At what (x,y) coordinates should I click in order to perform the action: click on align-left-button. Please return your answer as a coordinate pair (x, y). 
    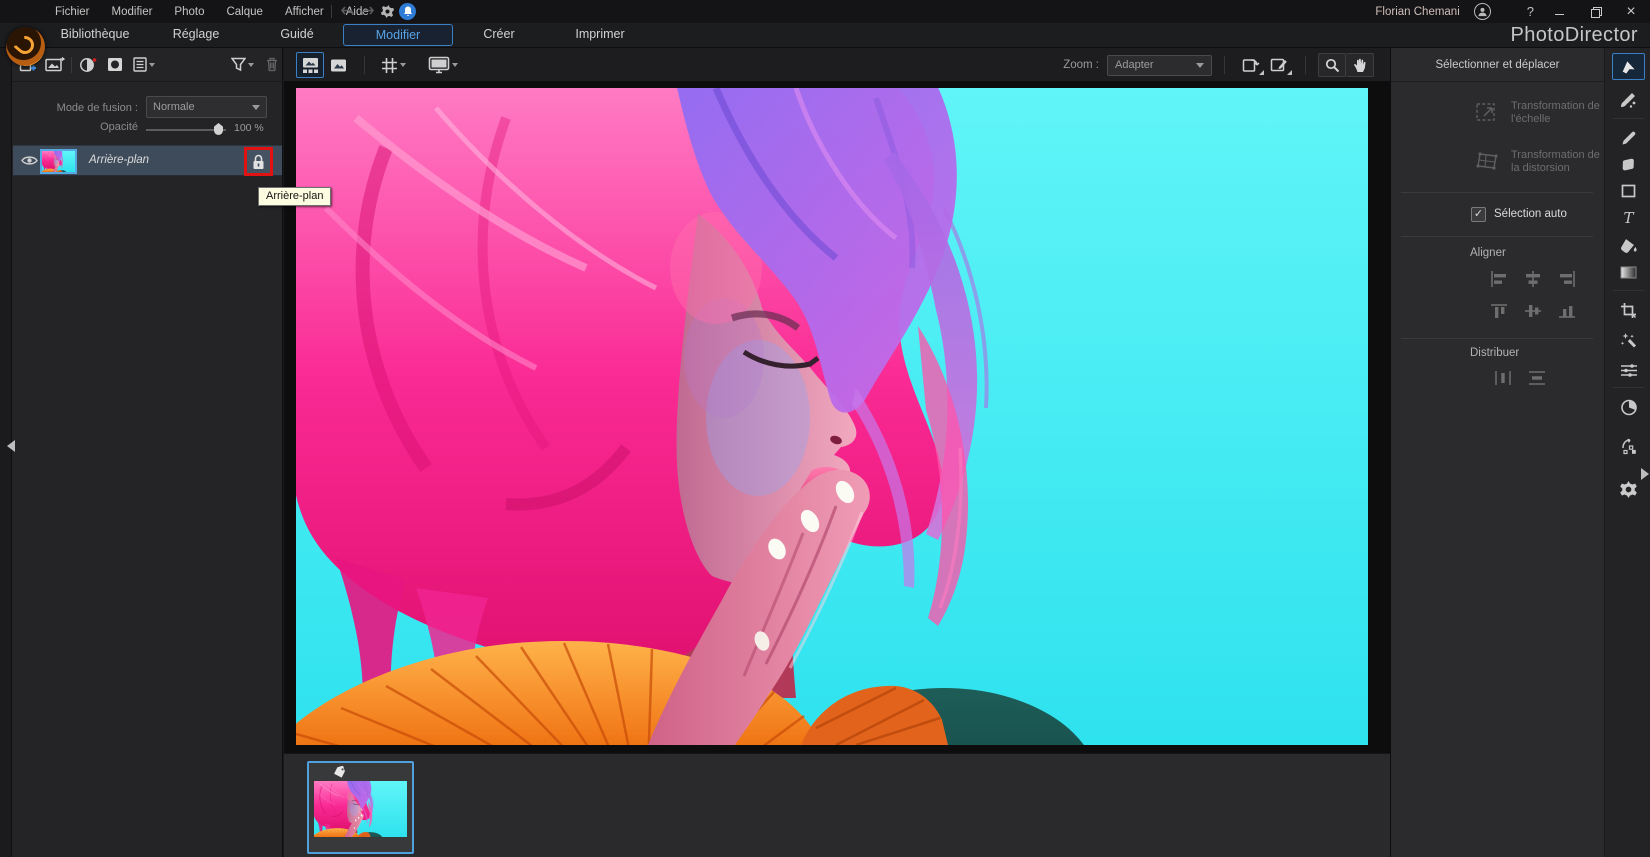
    Looking at the image, I should click on (1499, 279).